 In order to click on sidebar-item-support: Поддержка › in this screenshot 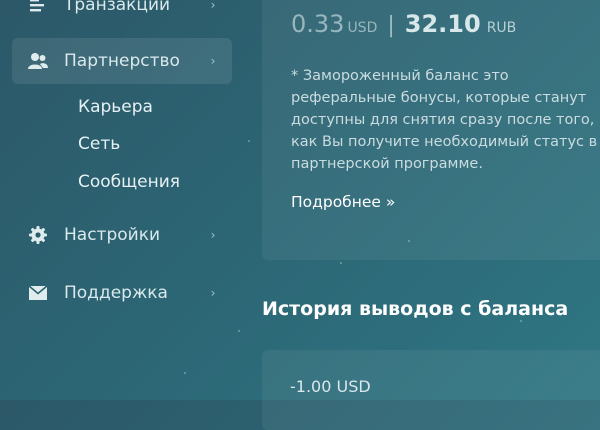, I will do `click(122, 293)`.